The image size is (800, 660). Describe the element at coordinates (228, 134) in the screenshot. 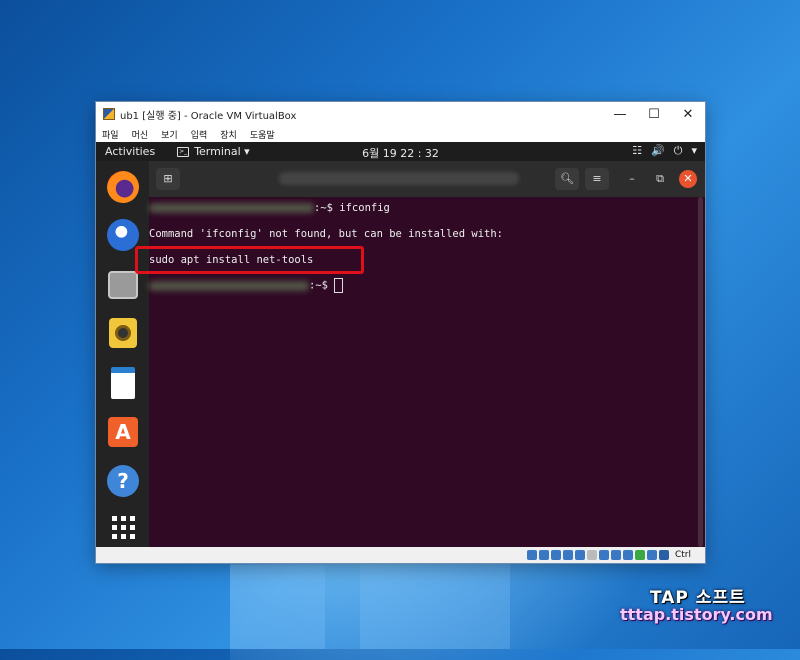

I see `menu-devices: 장치` at that location.